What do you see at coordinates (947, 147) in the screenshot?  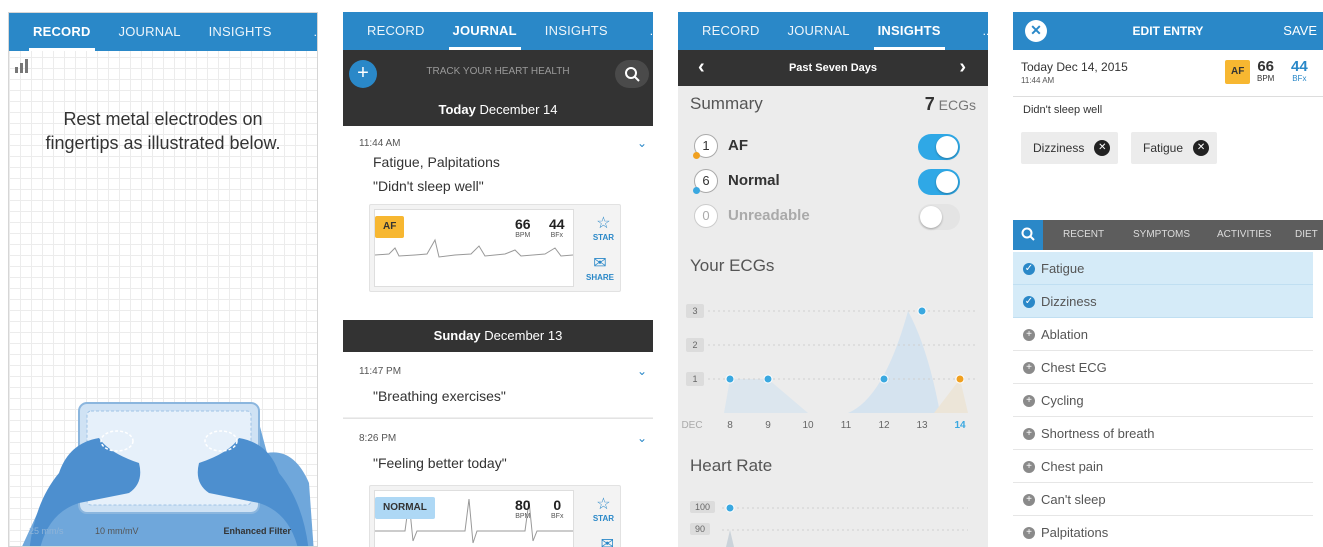 I see `toggle-knob` at bounding box center [947, 147].